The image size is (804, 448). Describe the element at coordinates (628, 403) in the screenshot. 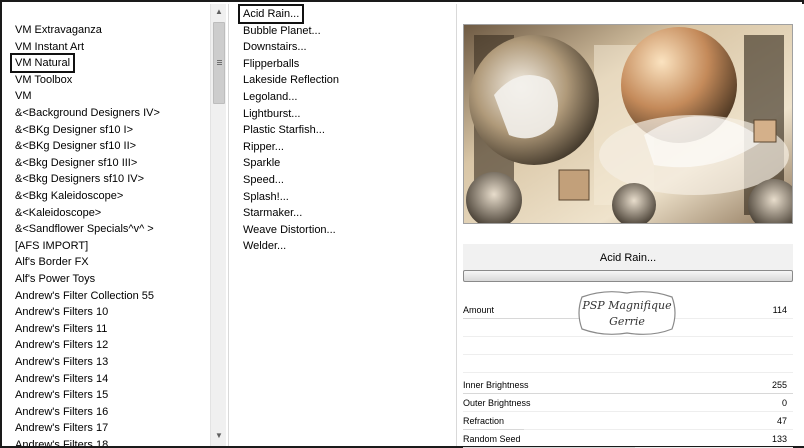

I see `parameter-slider: Outer Brightness 0` at that location.